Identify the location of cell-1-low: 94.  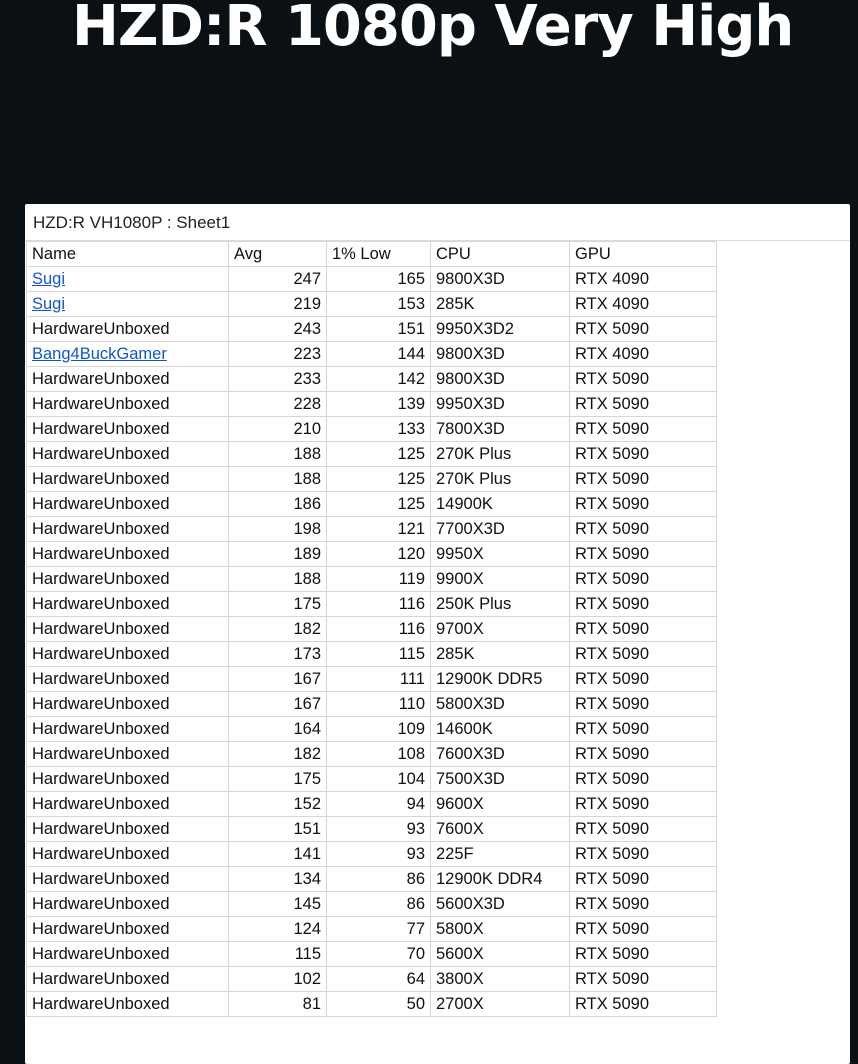
(378, 804).